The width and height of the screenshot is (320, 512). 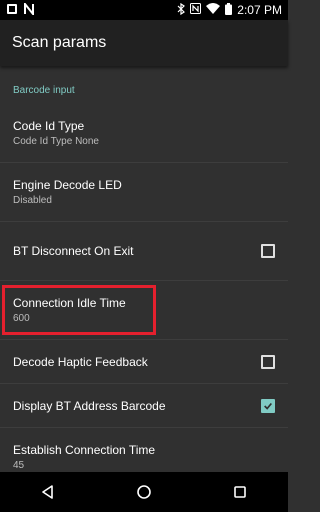 I want to click on bt-disconnect-checkbox, so click(x=268, y=251).